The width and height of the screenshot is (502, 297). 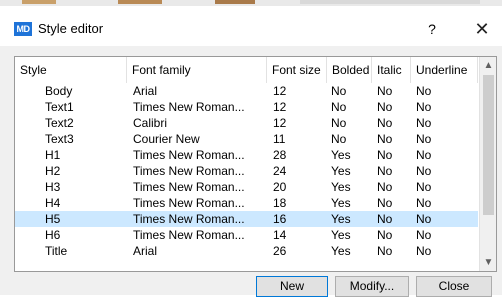 What do you see at coordinates (166, 139) in the screenshot?
I see `cell-font-family: Courier New` at bounding box center [166, 139].